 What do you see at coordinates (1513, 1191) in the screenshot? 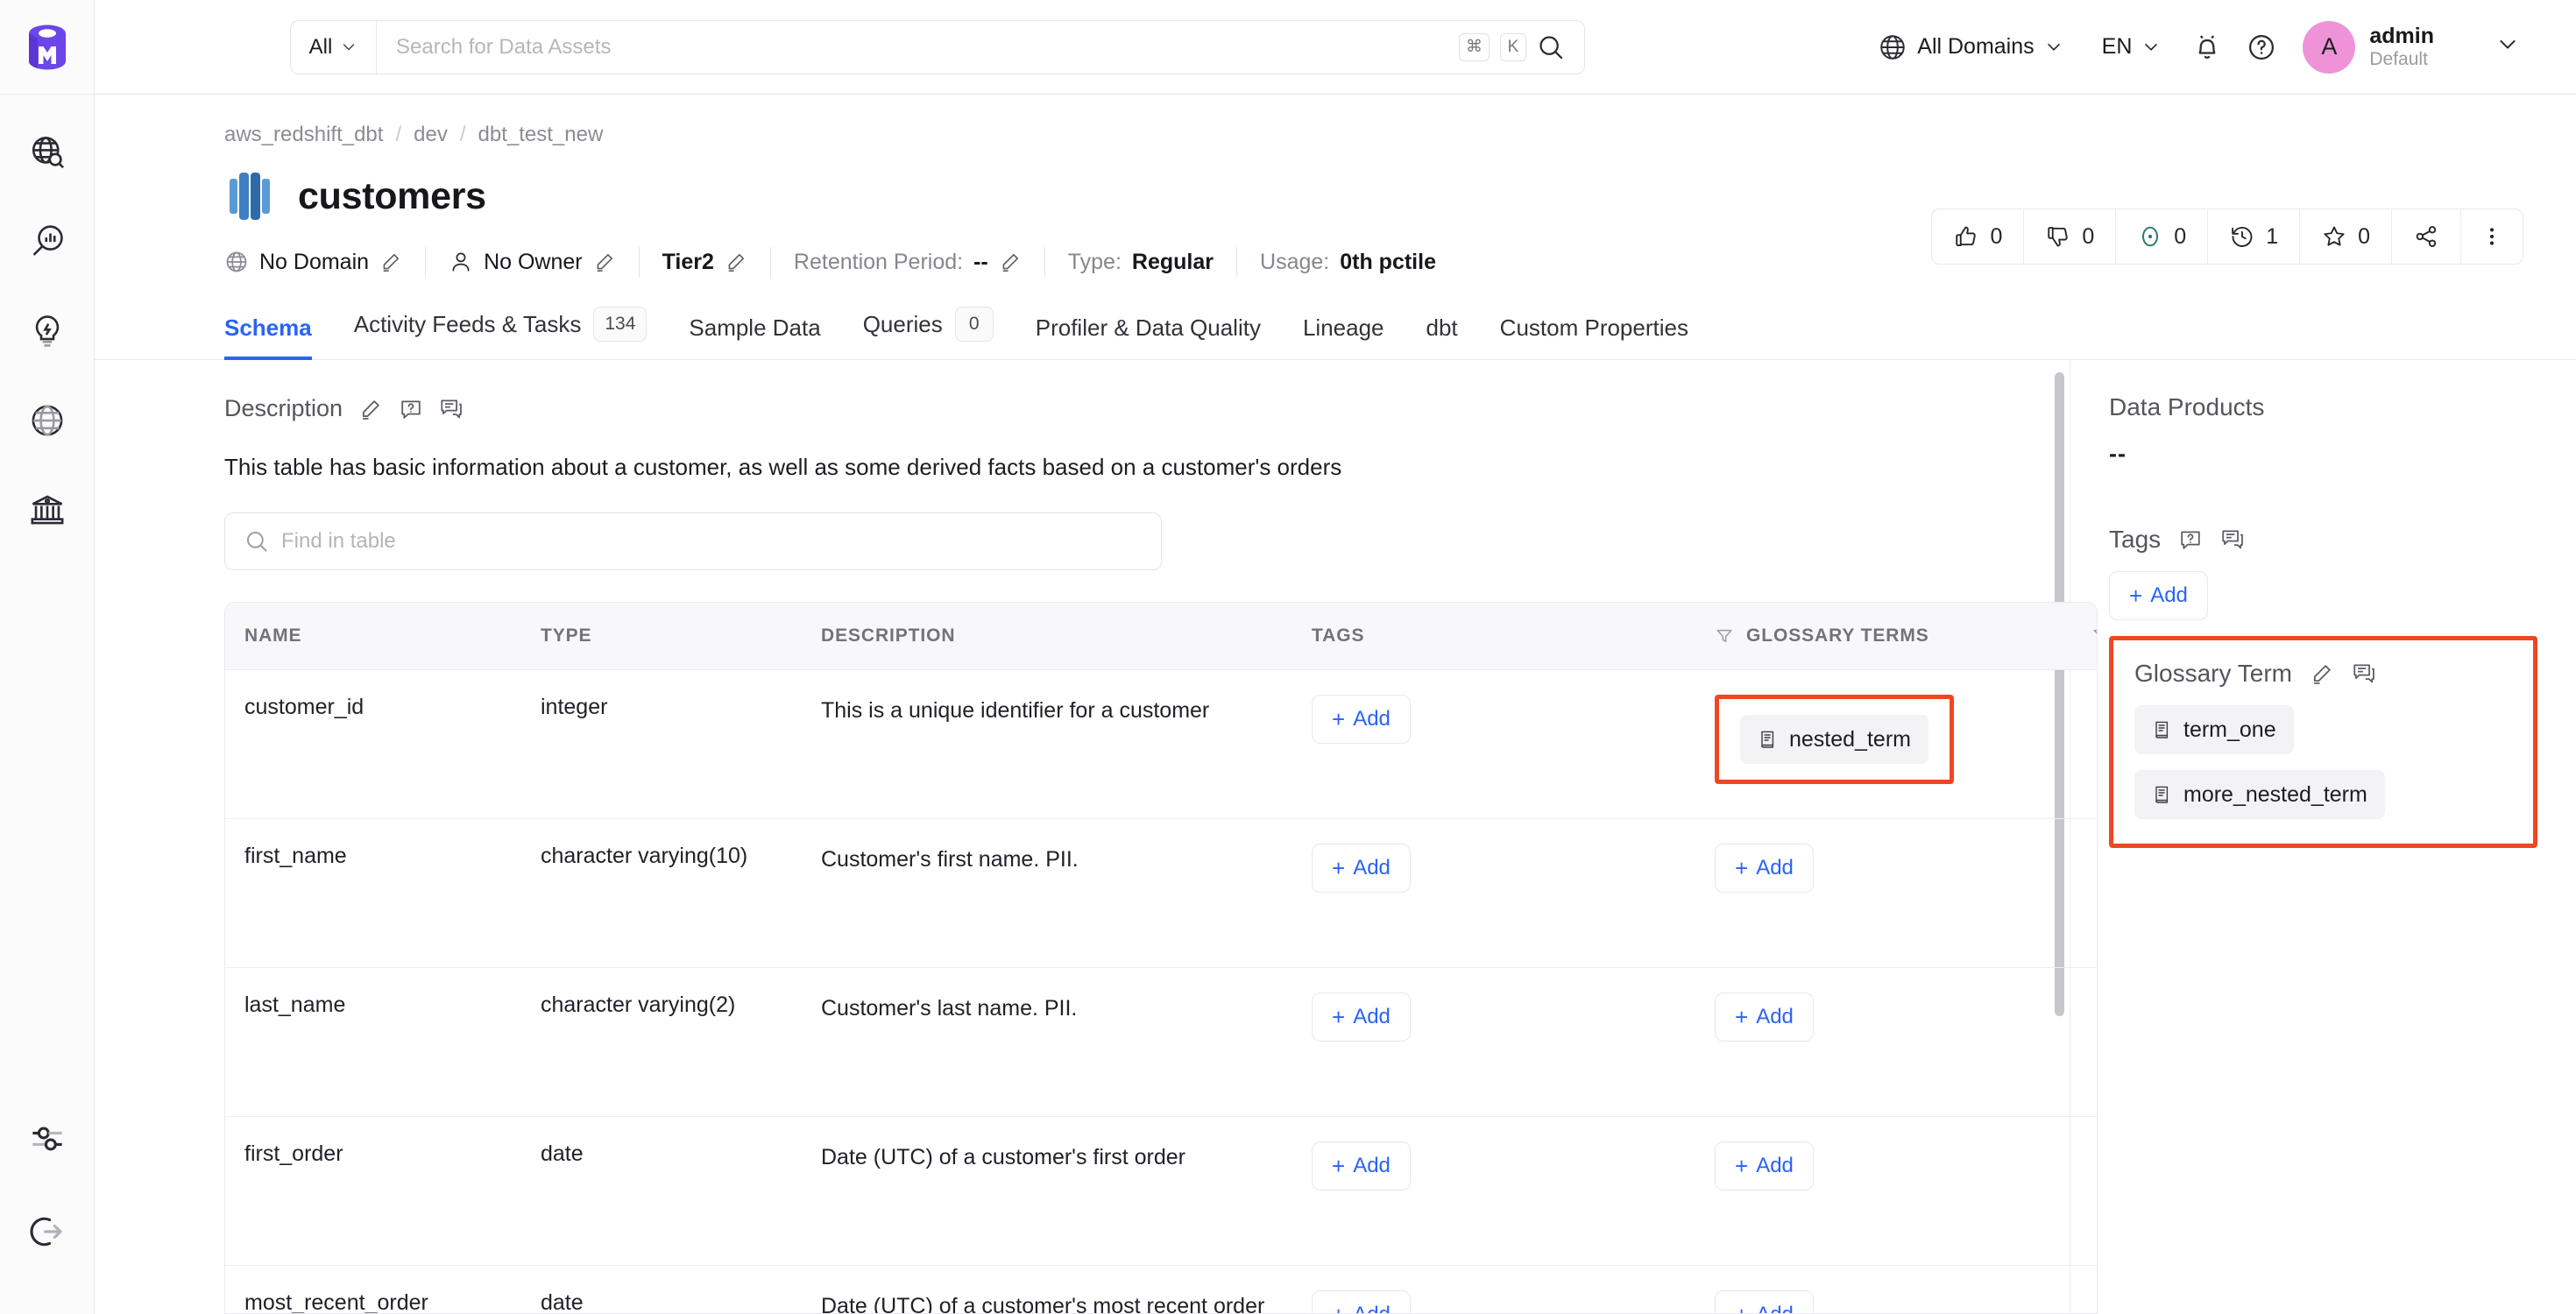
I see `cell-column-tags: + Add` at bounding box center [1513, 1191].